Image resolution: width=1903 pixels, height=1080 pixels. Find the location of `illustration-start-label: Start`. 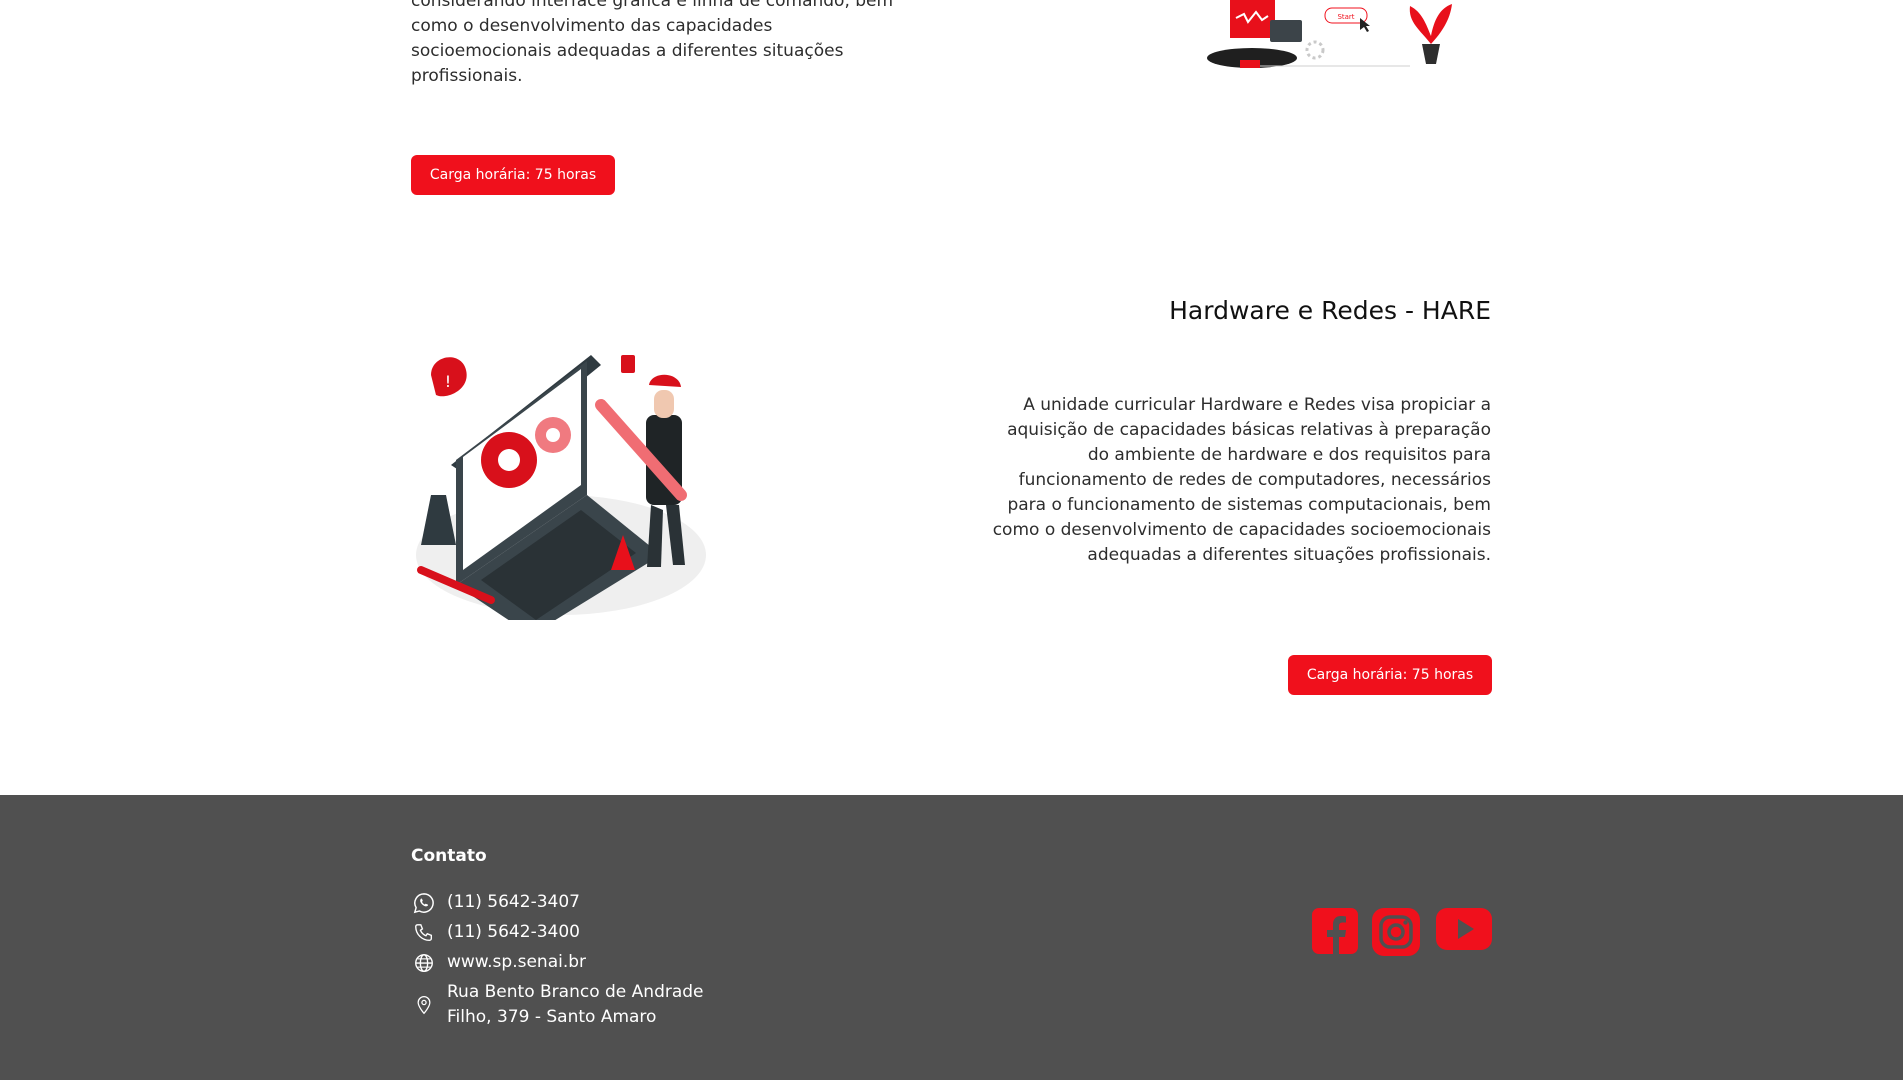

illustration-start-label: Start is located at coordinates (1345, 17).